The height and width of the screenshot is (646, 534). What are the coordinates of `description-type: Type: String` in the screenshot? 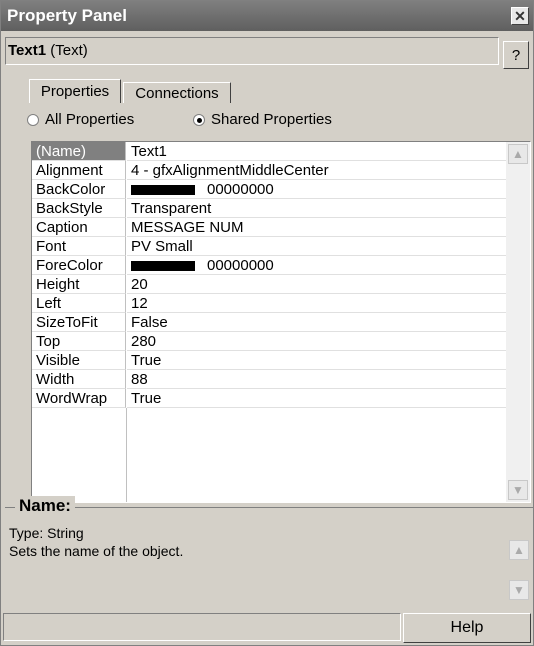 It's located at (46, 533).